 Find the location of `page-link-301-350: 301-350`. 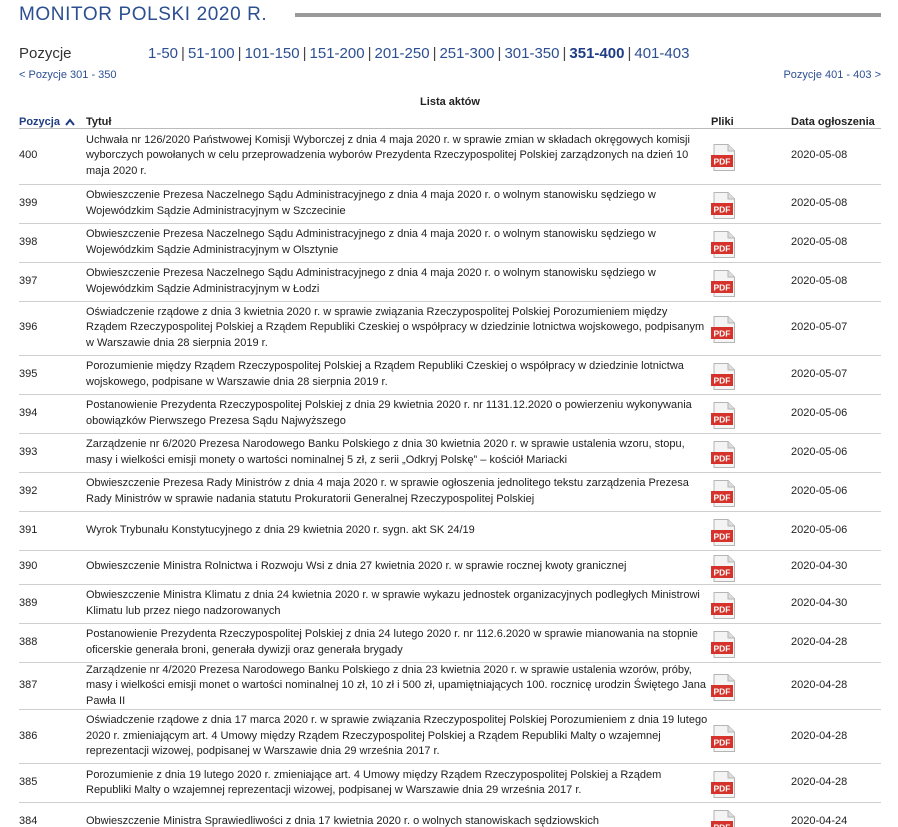

page-link-301-350: 301-350 is located at coordinates (531, 53).